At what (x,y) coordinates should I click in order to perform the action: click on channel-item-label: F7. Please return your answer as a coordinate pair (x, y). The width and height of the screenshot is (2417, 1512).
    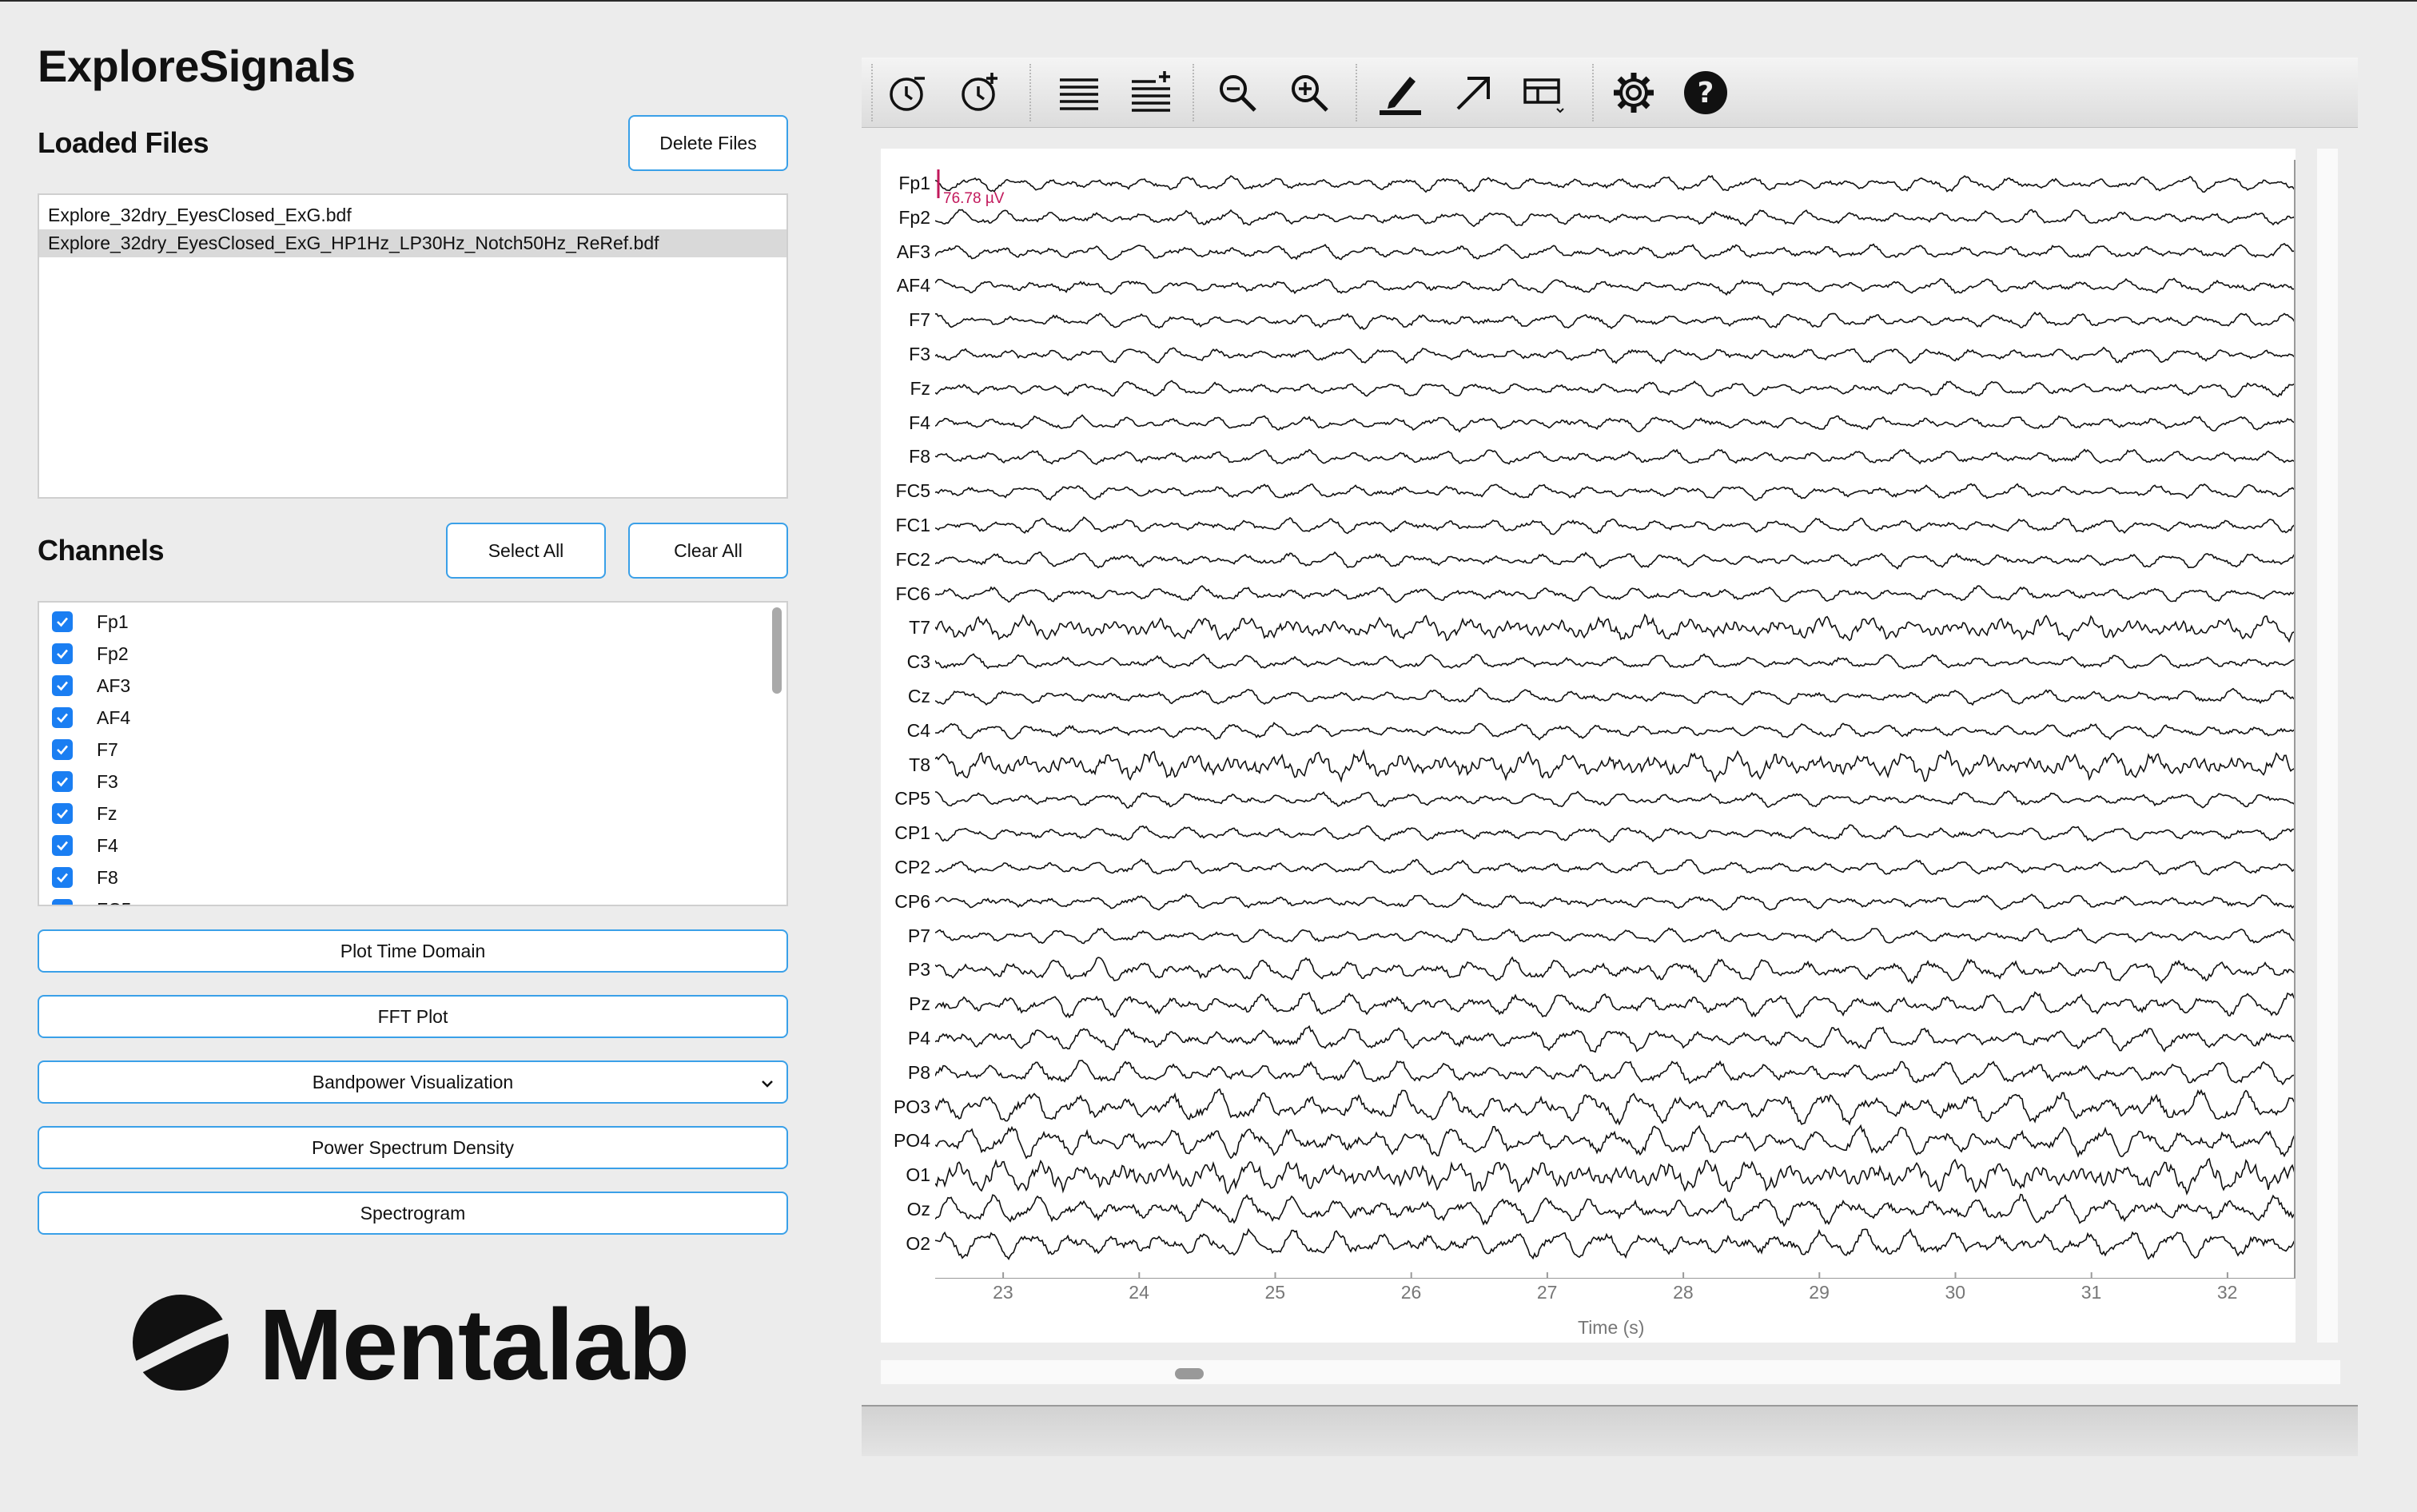
    Looking at the image, I should click on (107, 749).